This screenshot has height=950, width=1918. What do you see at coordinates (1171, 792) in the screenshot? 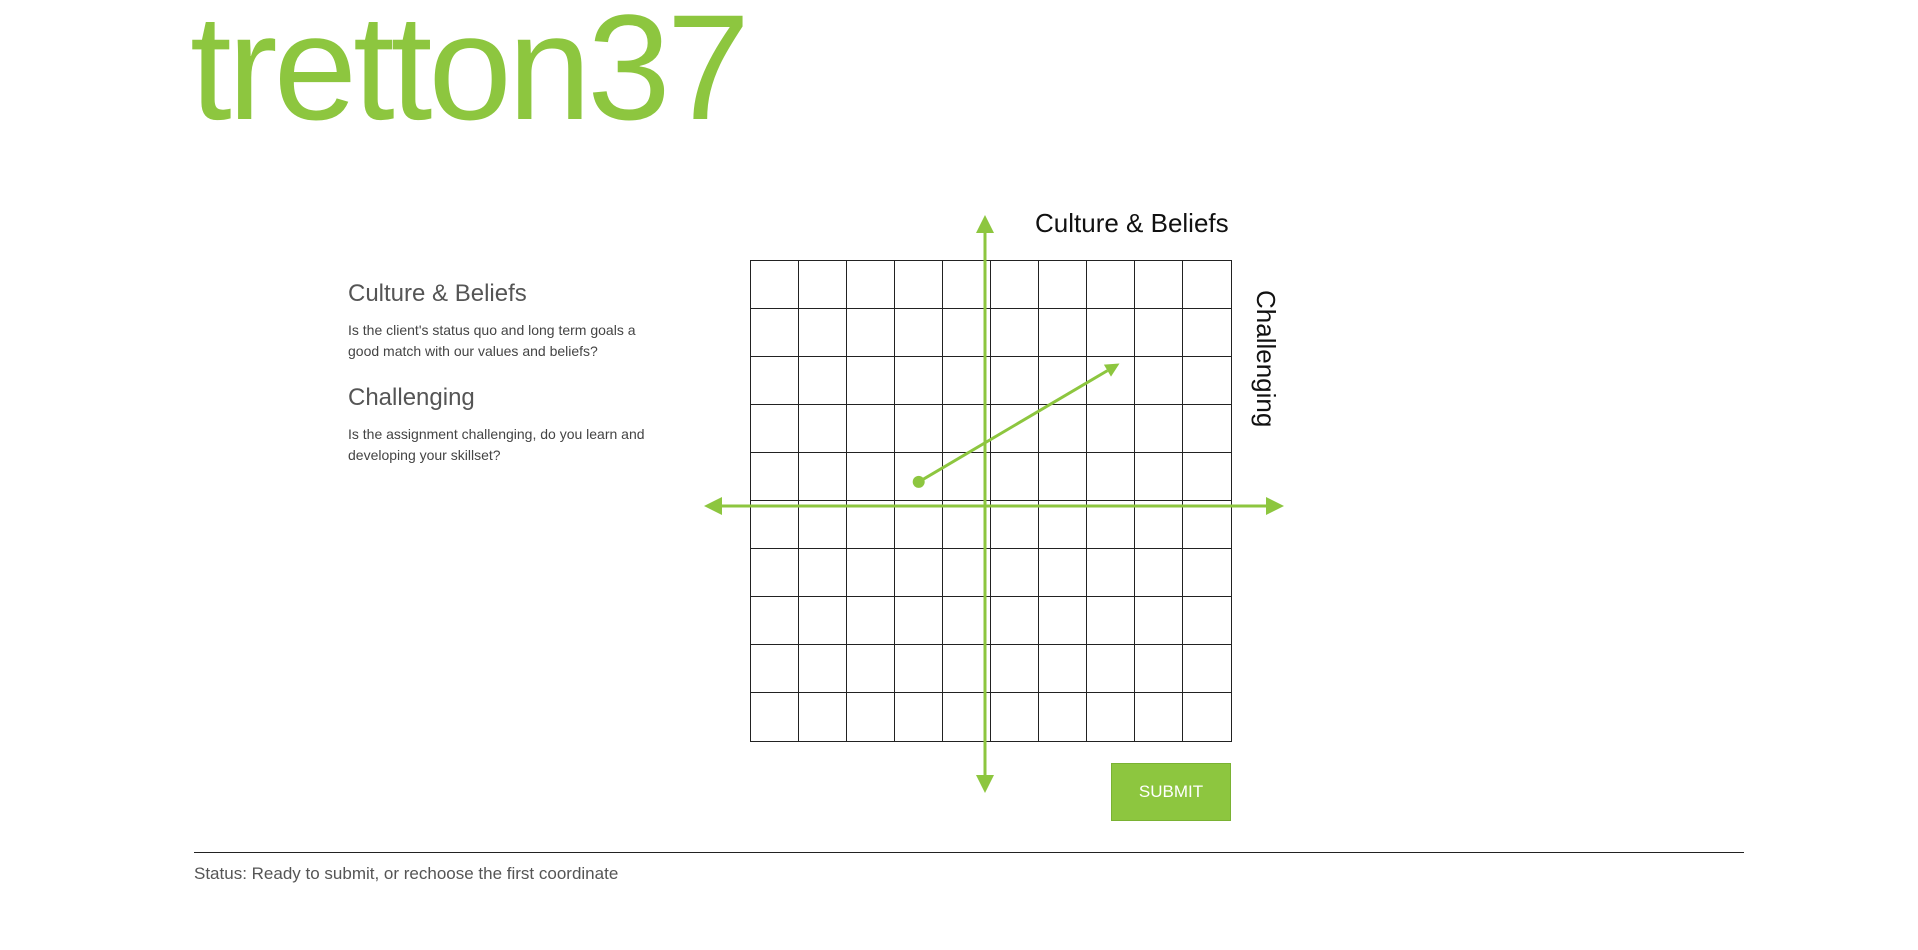
I see `submit-button: SUBMIT` at bounding box center [1171, 792].